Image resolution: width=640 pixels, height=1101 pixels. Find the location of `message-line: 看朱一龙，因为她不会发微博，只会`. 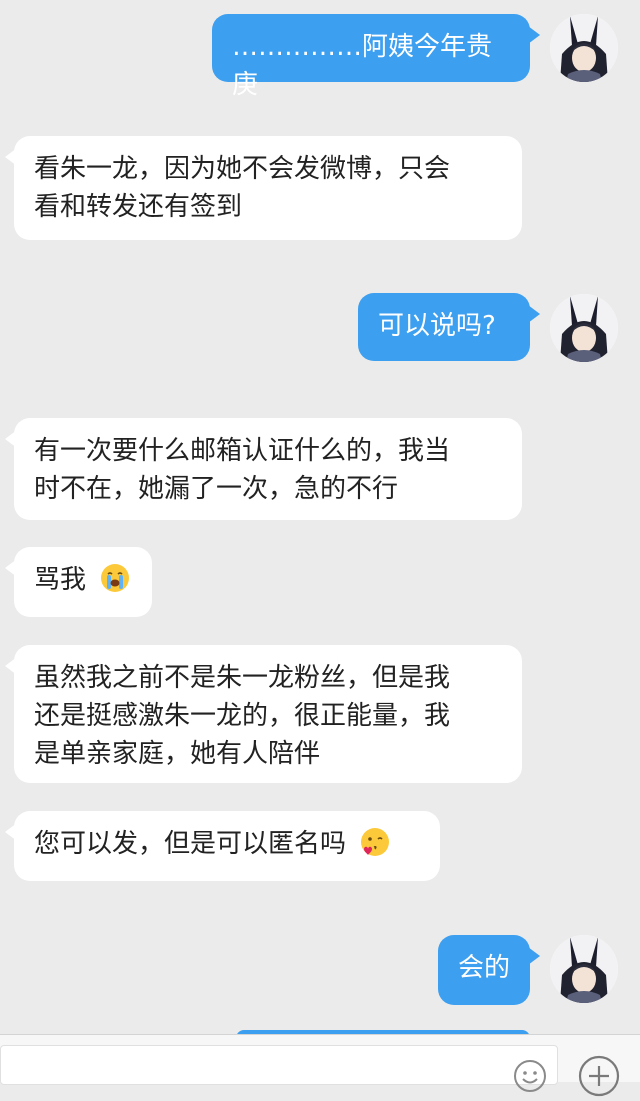

message-line: 看朱一龙，因为她不会发微博，只会 is located at coordinates (242, 169).